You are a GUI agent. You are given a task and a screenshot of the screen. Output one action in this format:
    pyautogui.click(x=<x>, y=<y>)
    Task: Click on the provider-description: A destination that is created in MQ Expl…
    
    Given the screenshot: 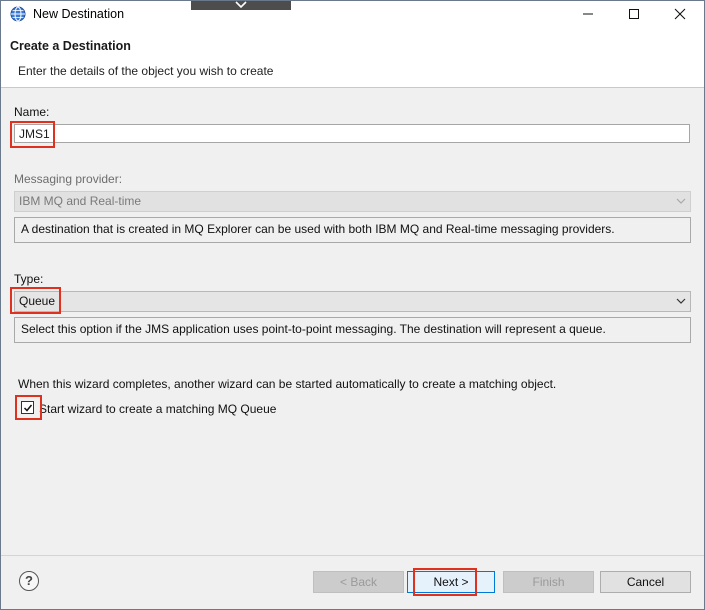 What is the action you would take?
    pyautogui.click(x=352, y=230)
    